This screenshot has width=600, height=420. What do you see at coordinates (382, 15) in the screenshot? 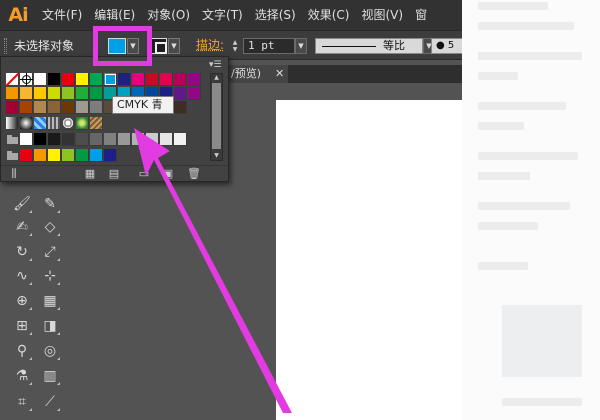
I see `menu-view: 视图(V)` at bounding box center [382, 15].